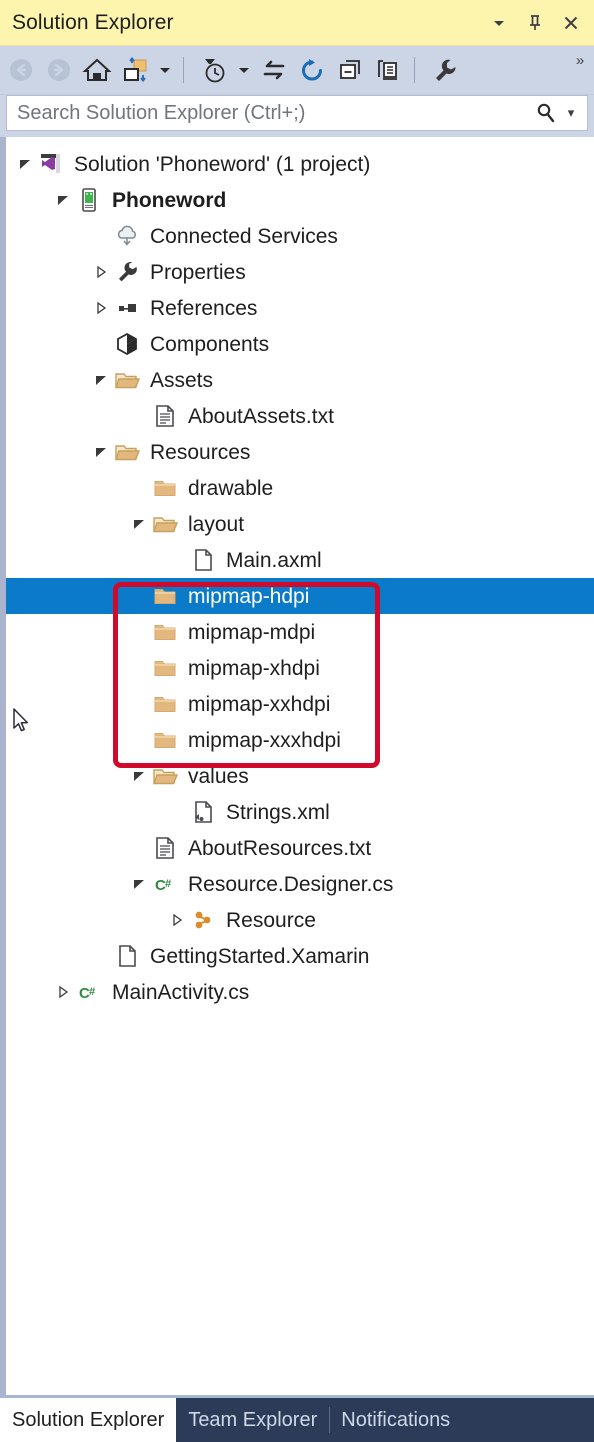 The width and height of the screenshot is (594, 1442). I want to click on clock-filter-icon, so click(215, 71).